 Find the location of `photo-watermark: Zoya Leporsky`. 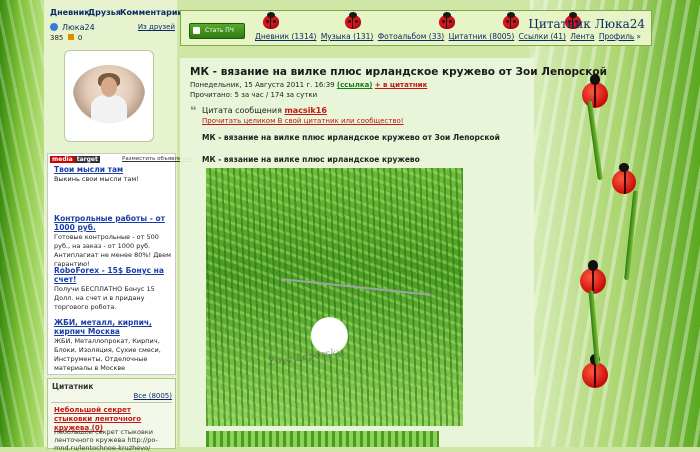

photo-watermark: Zoya Leporsky is located at coordinates (305, 357).